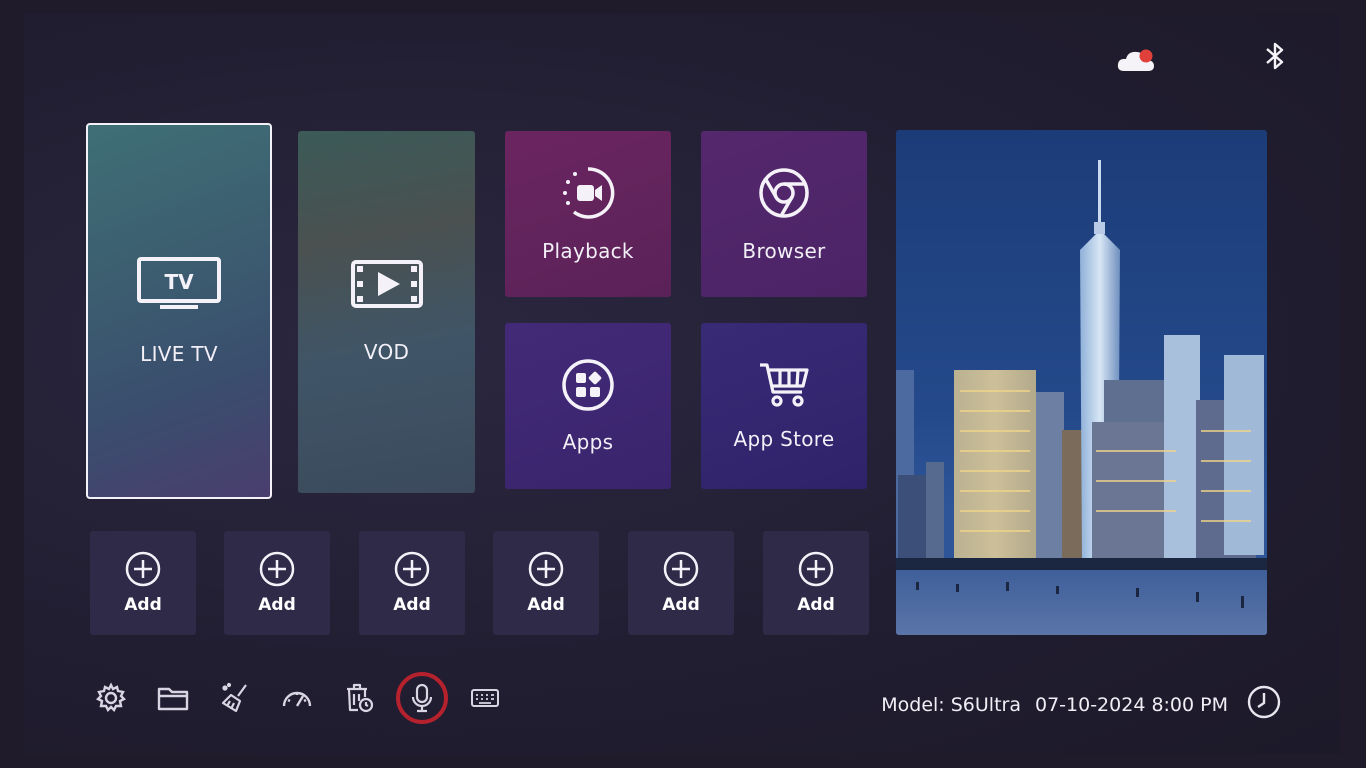 The image size is (1366, 768). Describe the element at coordinates (179, 354) in the screenshot. I see `live-tv-label: LIVE TV` at that location.